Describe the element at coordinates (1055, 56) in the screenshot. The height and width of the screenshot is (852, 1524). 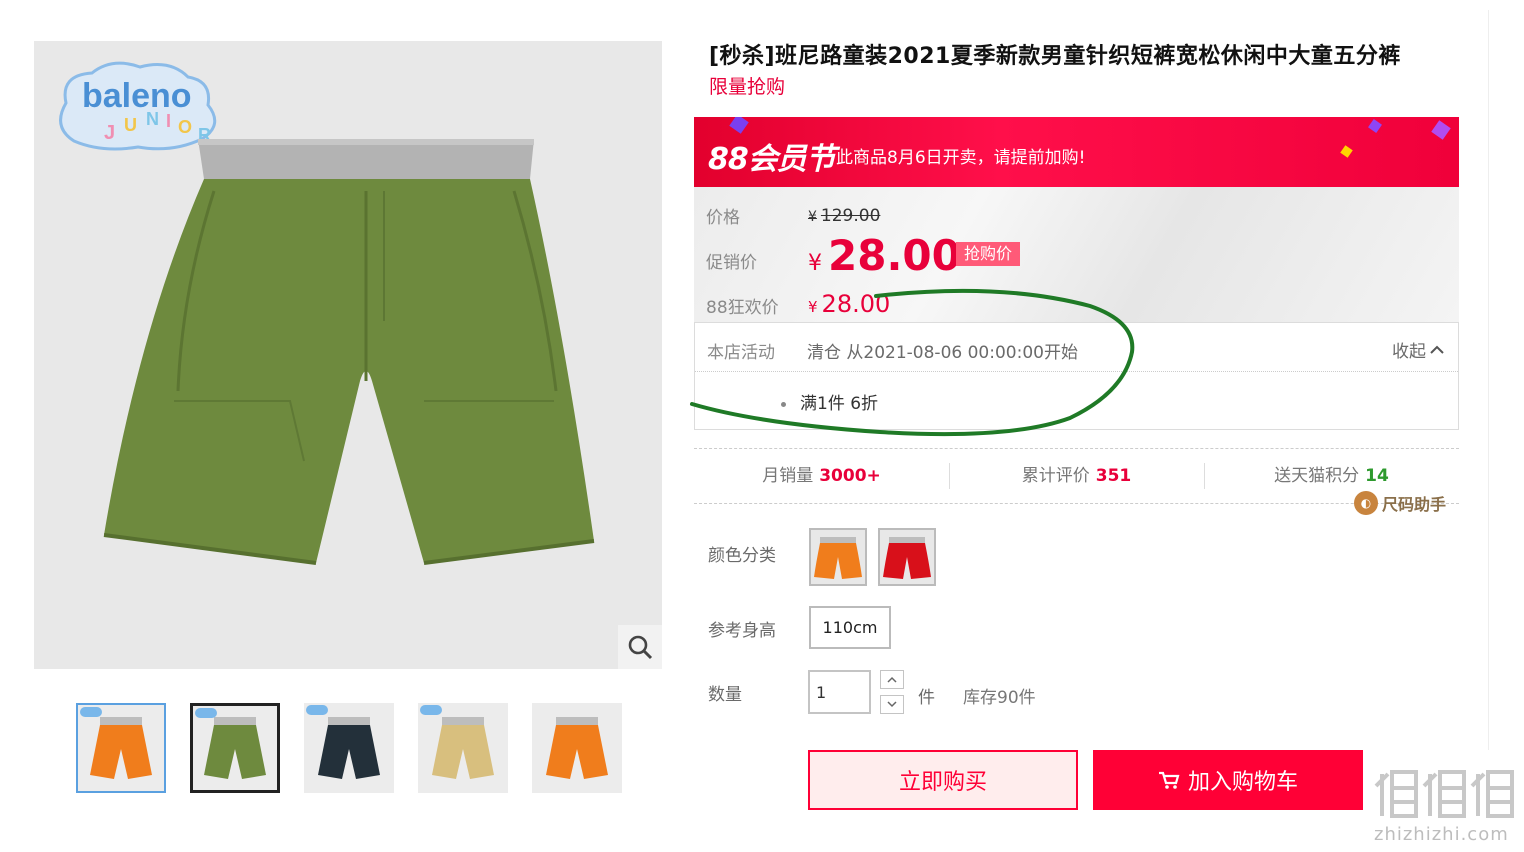
I see `product-title: [秒杀]班尼路童装2021夏季新款男童针织短裤宽松休闲中大童五分裤` at that location.